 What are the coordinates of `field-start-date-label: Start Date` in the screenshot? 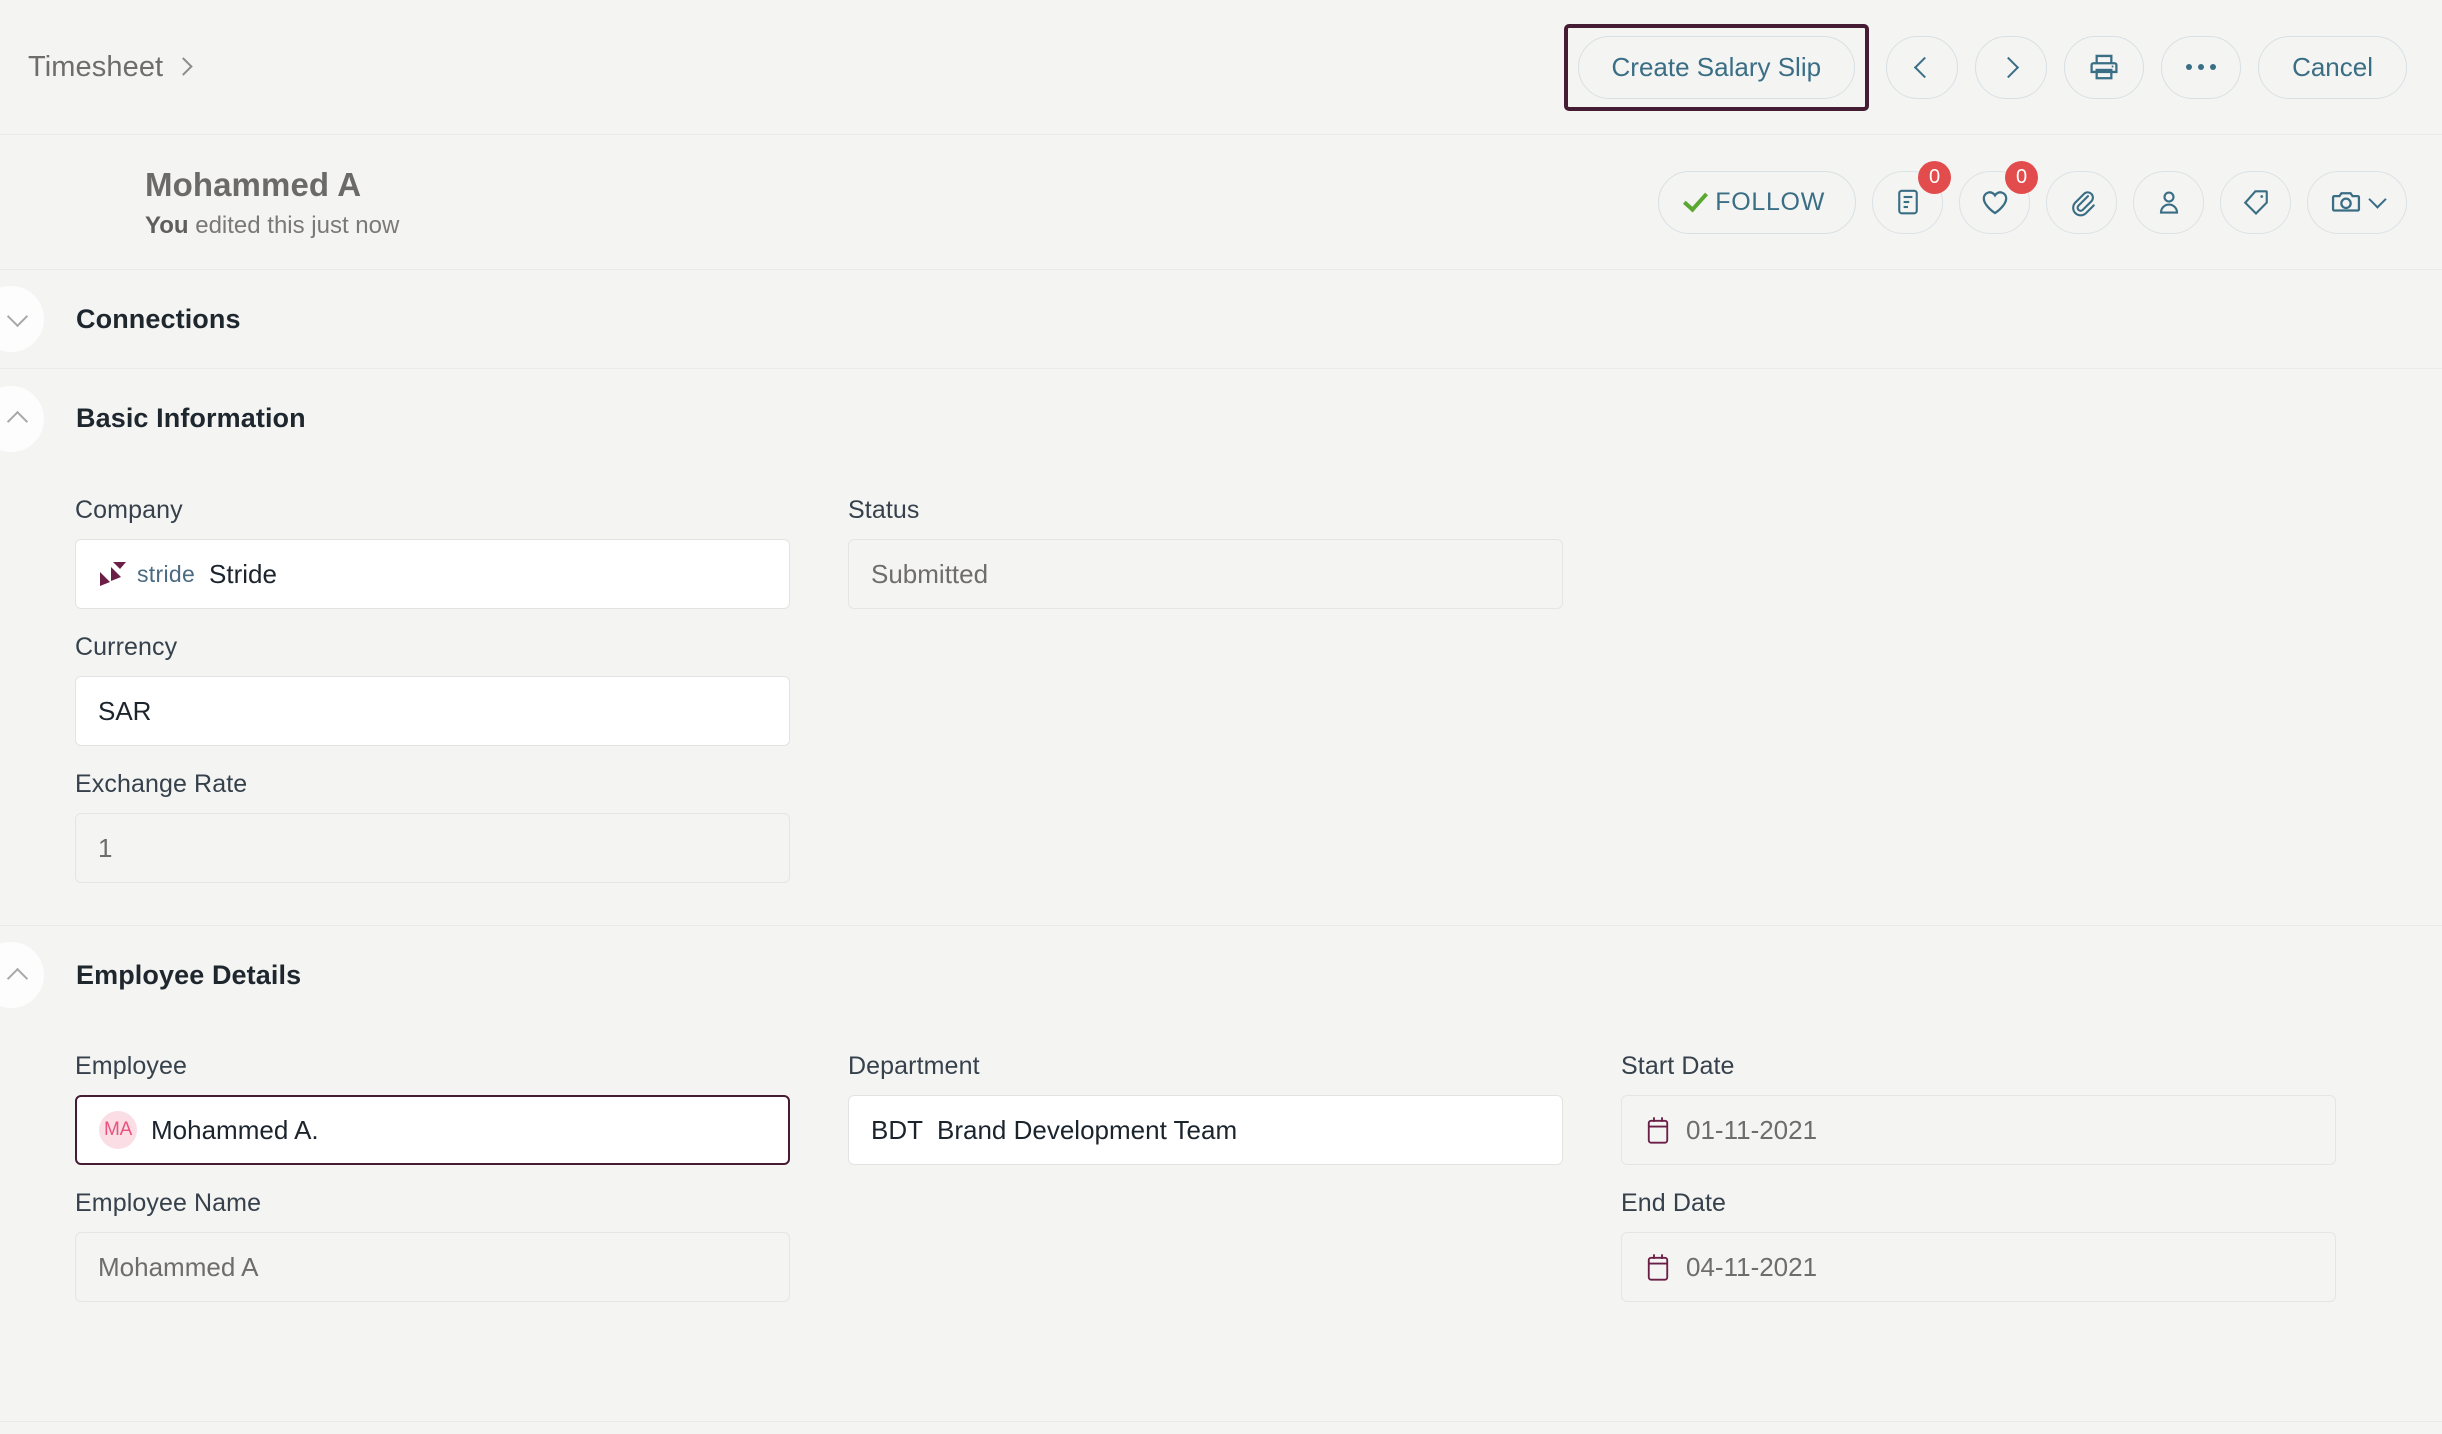 It's located at (1678, 1066).